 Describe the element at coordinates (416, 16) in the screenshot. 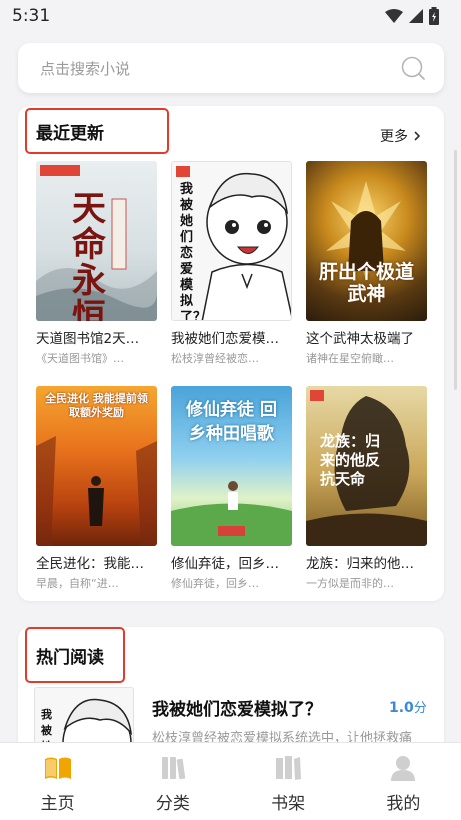

I see `signal-icon` at that location.